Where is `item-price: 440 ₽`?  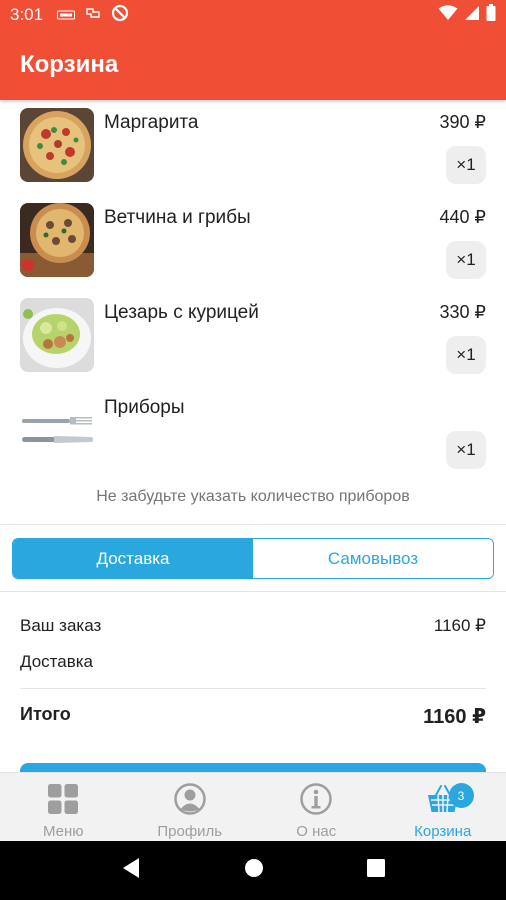
item-price: 440 ₽ is located at coordinates (463, 217).